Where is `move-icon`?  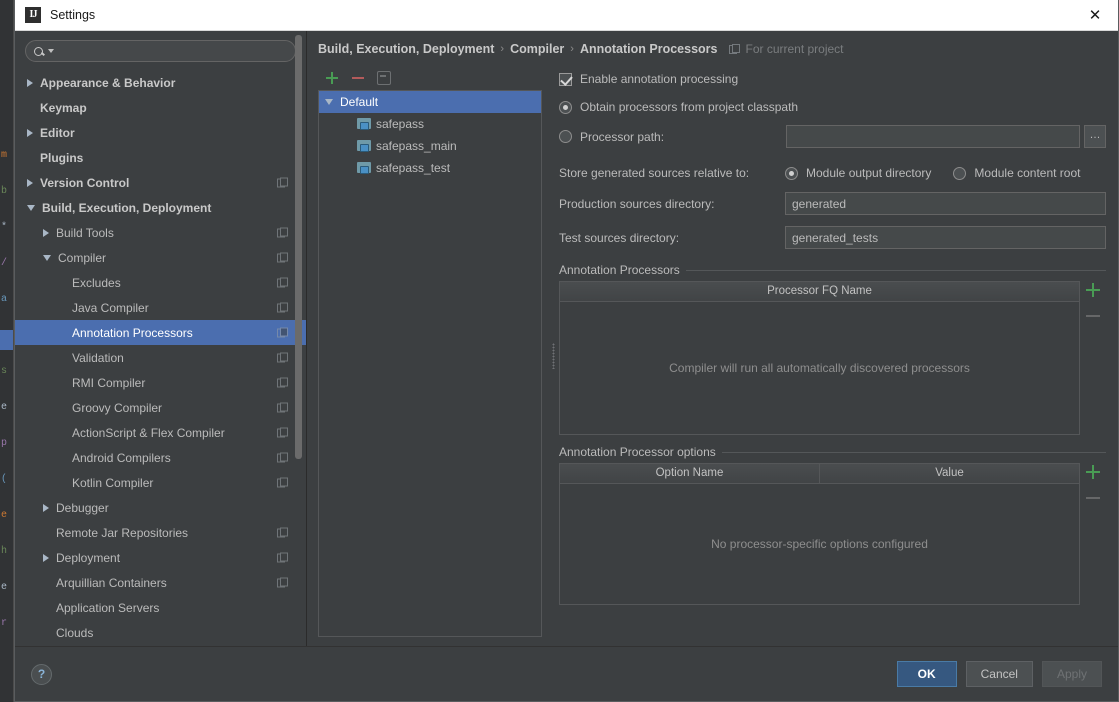
move-icon is located at coordinates (384, 78).